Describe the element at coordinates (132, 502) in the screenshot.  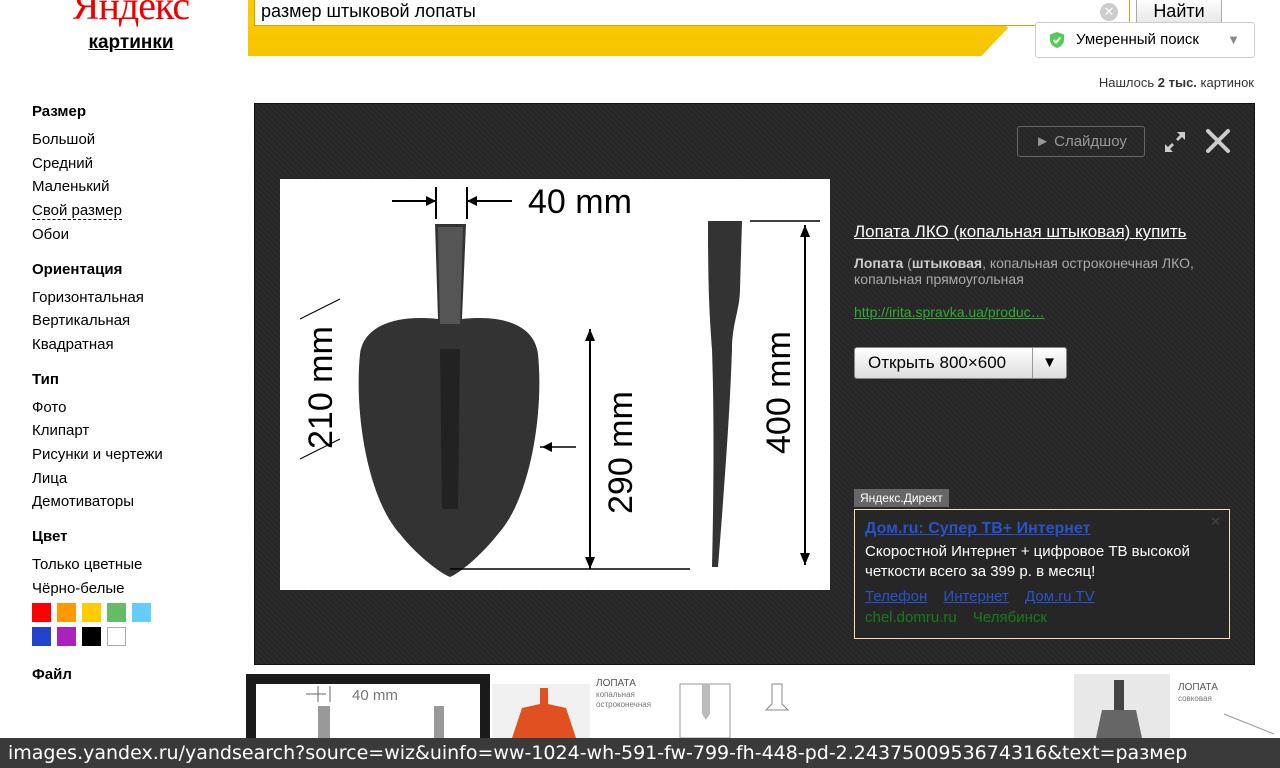
I see `filter-type-demotivators: Демотиваторы` at that location.